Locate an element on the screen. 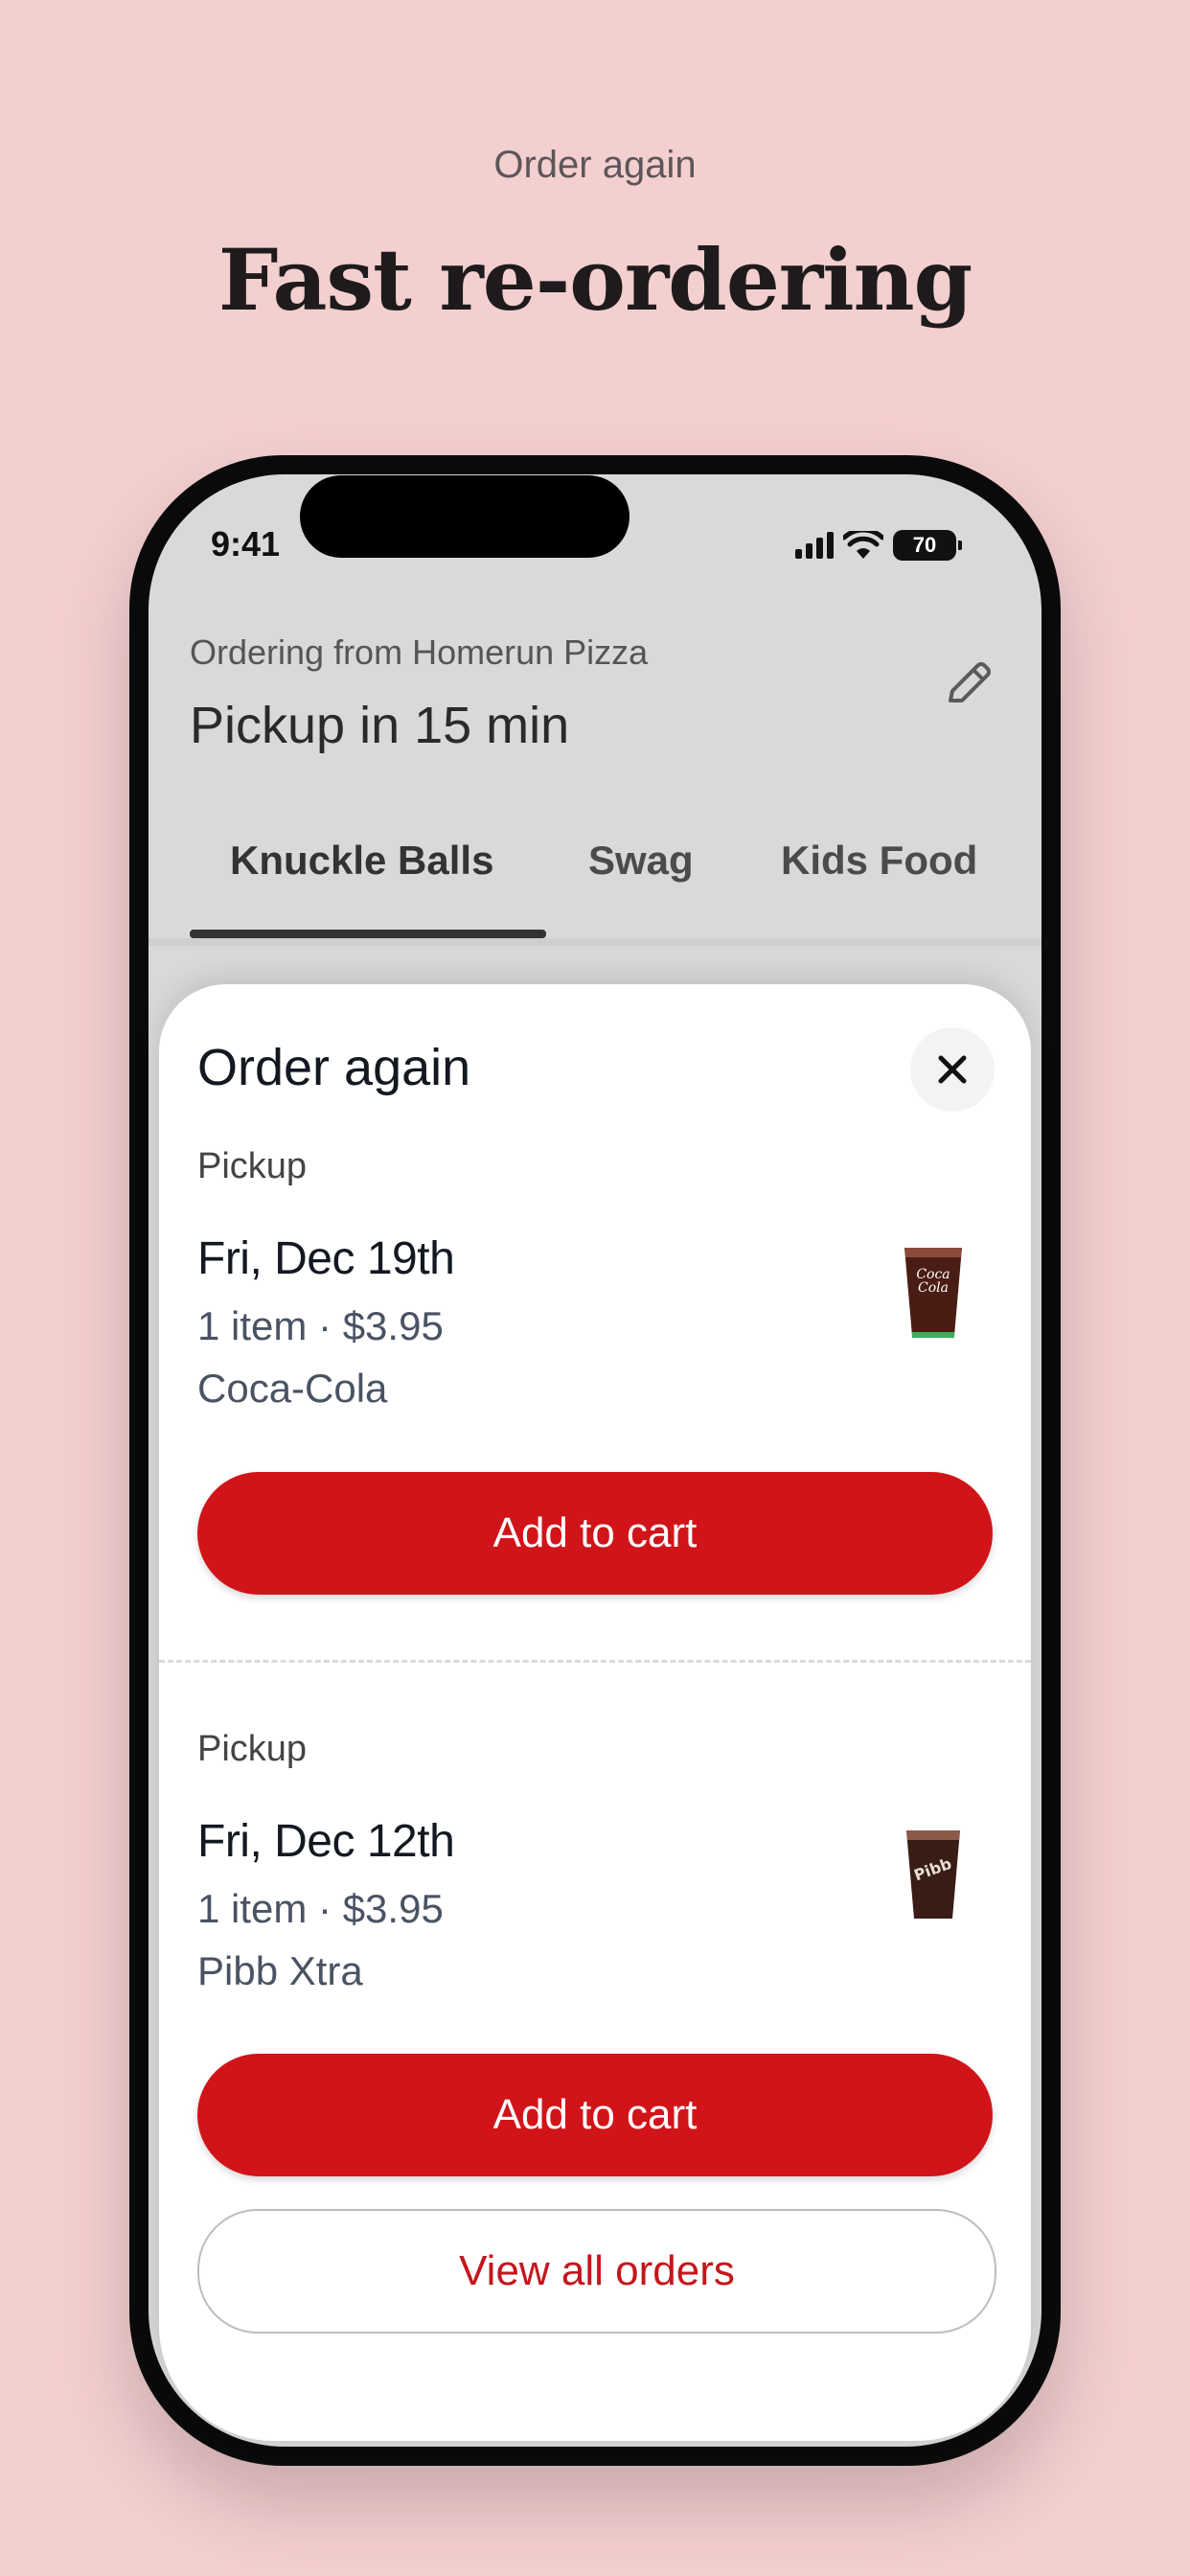  battery-level: 70 is located at coordinates (925, 545).